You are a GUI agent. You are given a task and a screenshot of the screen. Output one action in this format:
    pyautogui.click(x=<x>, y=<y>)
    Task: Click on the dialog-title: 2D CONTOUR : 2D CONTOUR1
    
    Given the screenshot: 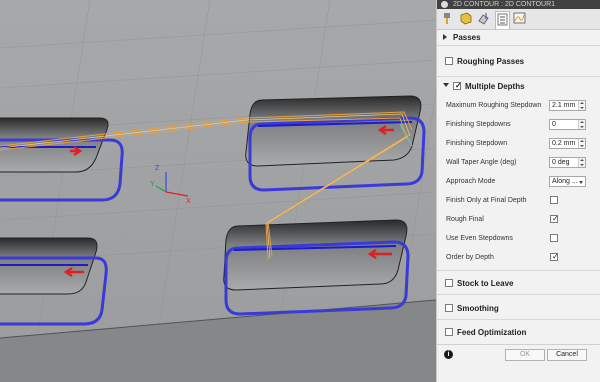 What is the action you would take?
    pyautogui.click(x=504, y=4)
    